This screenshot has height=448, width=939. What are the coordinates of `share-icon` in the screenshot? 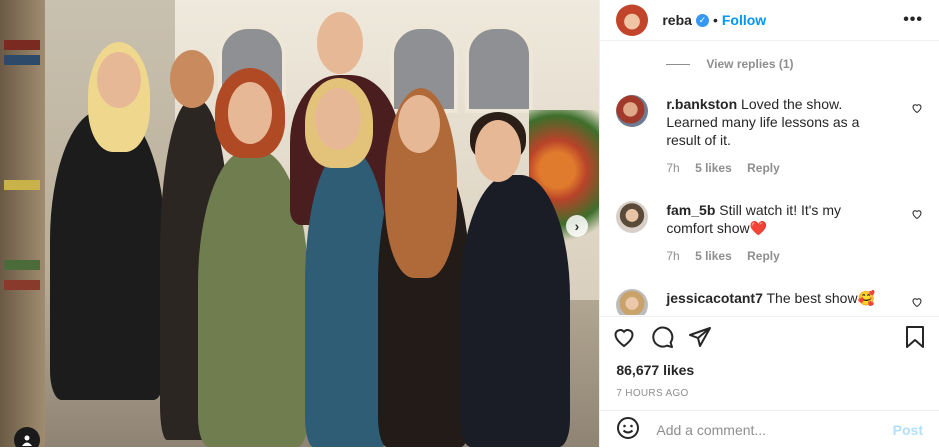 It's located at (700, 337).